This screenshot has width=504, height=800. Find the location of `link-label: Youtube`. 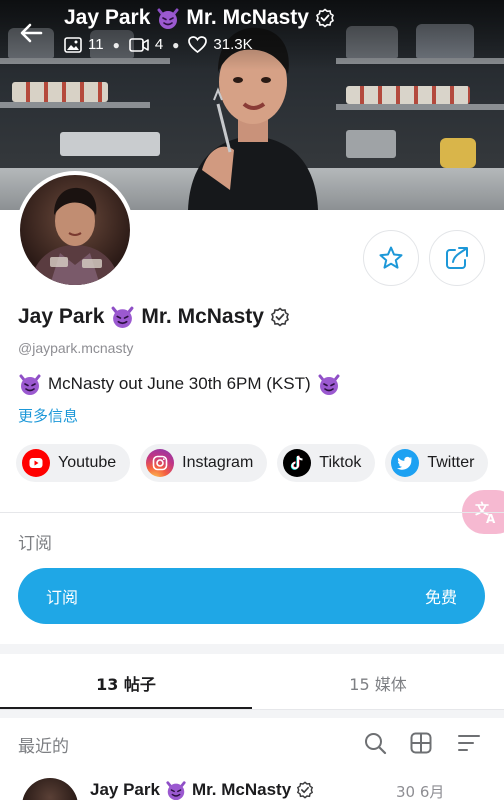

link-label: Youtube is located at coordinates (87, 462).